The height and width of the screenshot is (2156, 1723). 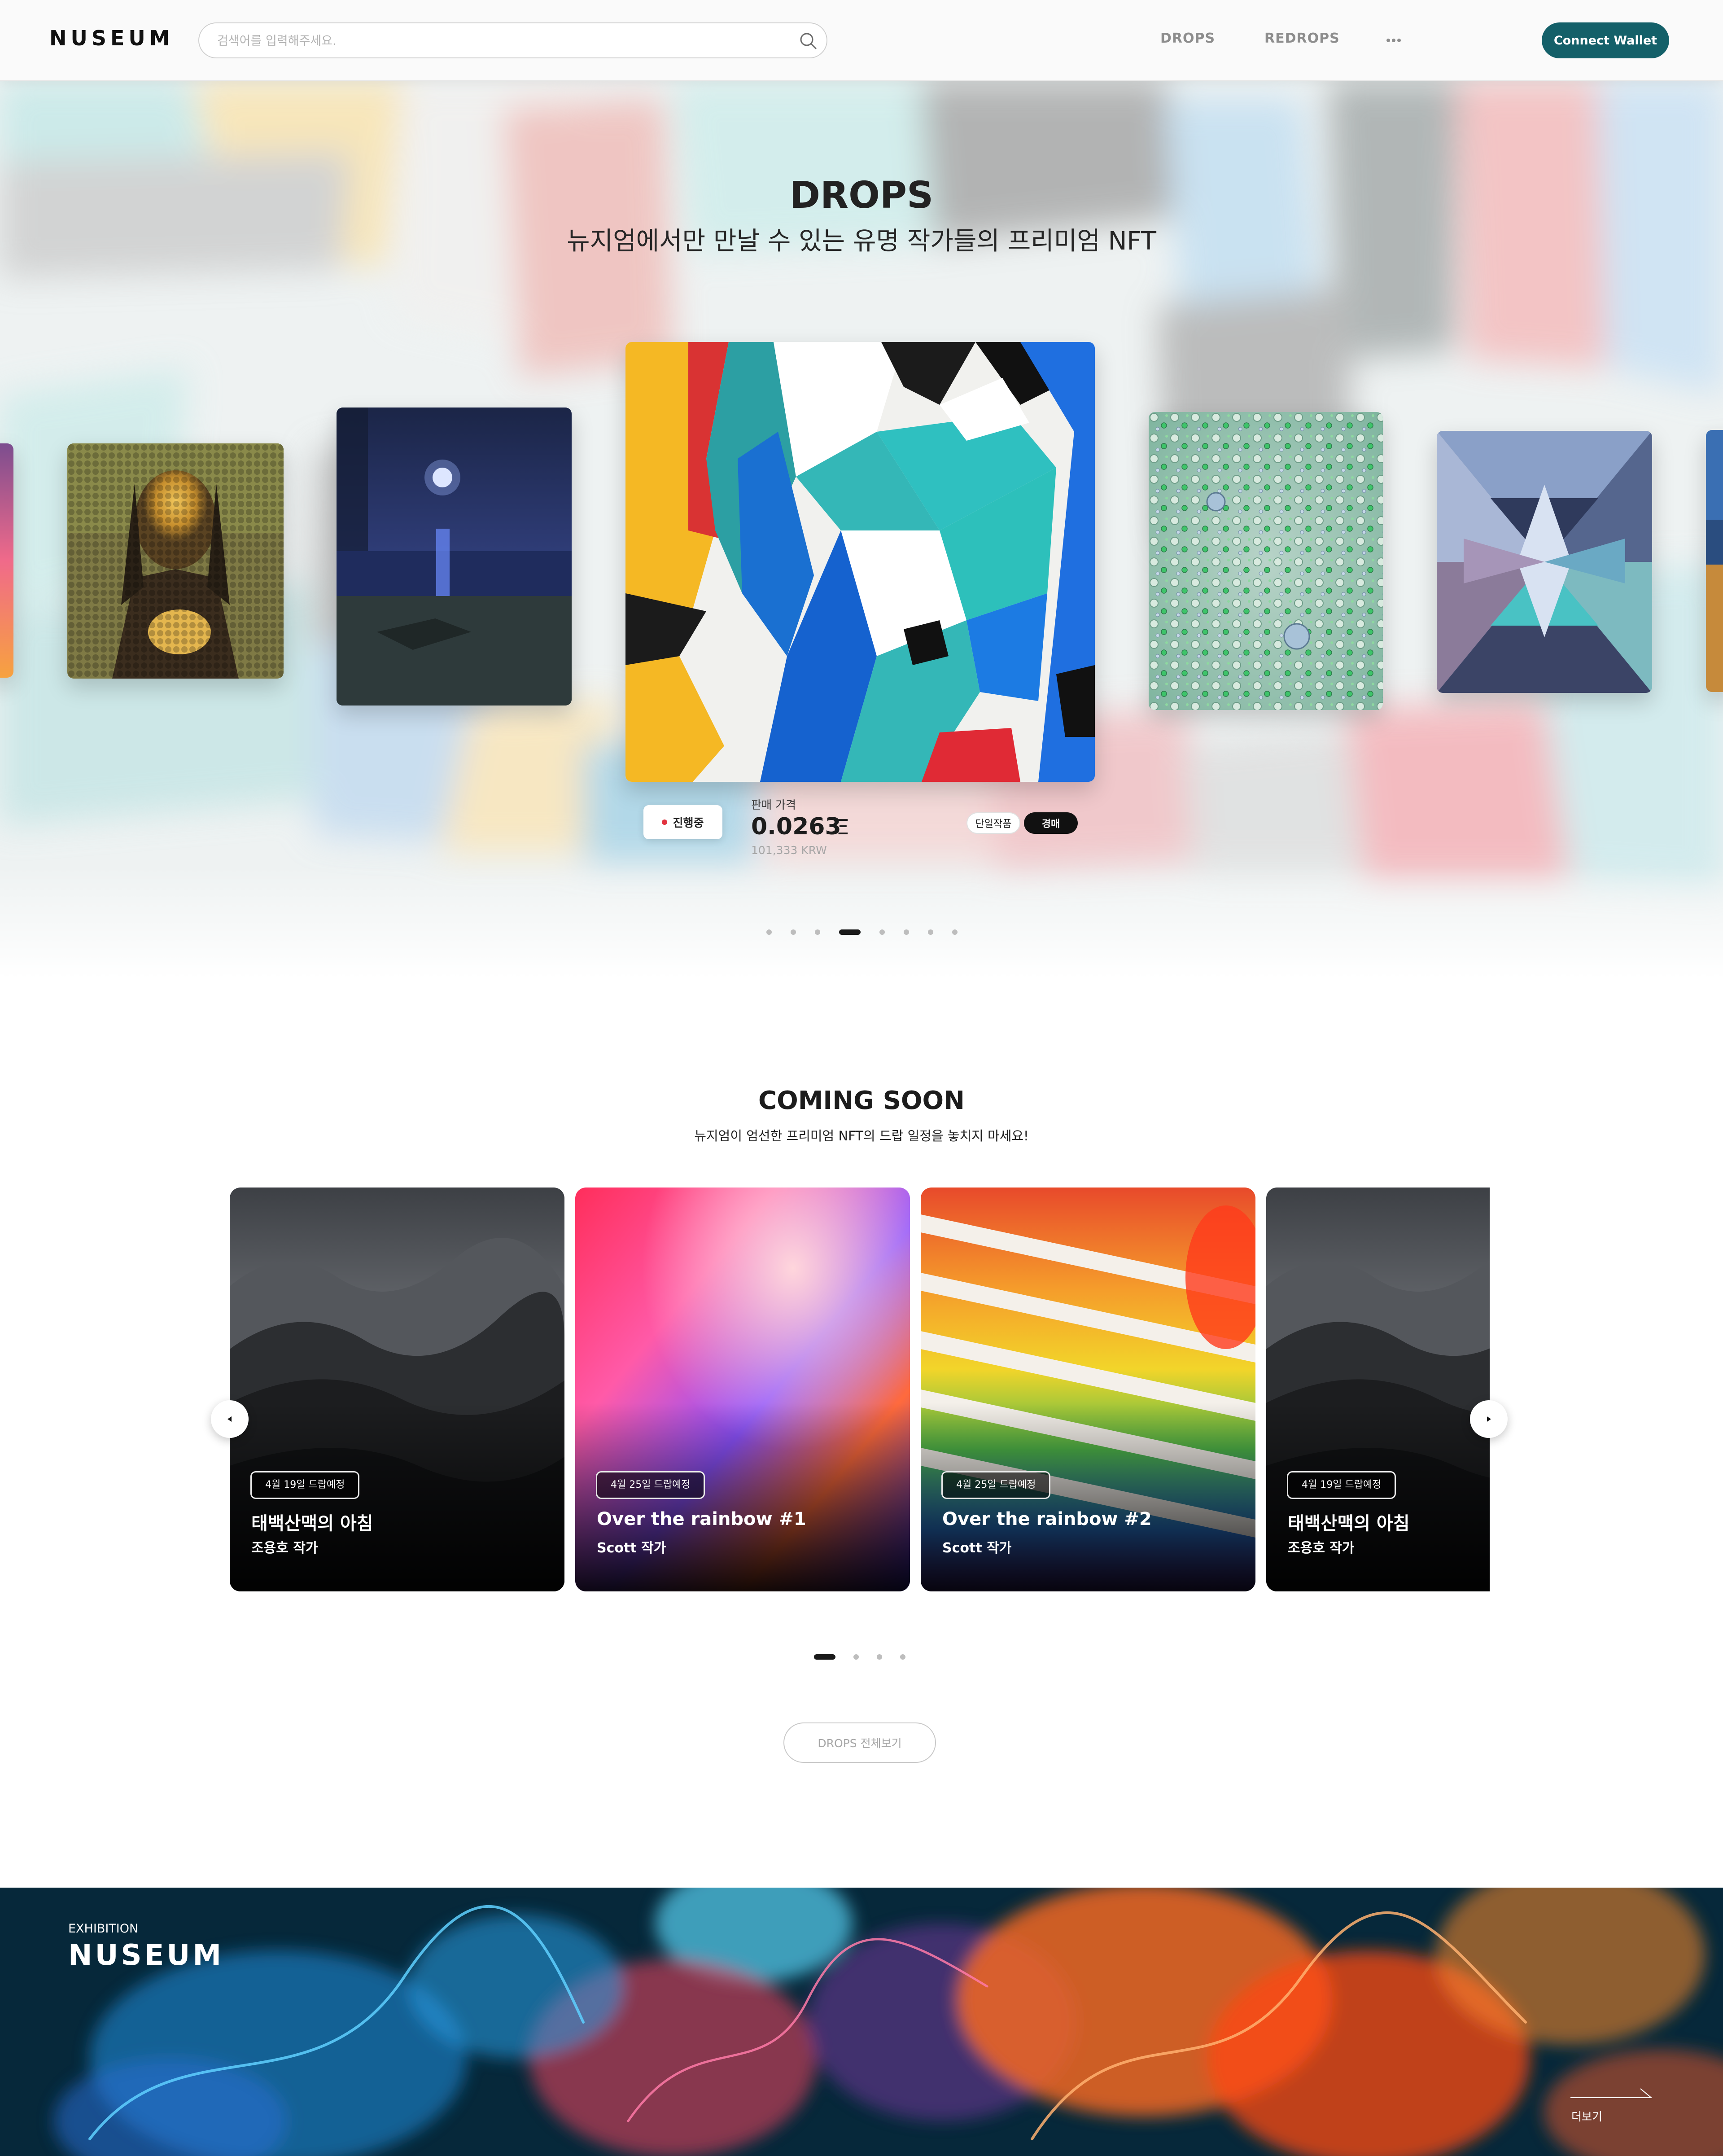 I want to click on search-input, so click(x=495, y=40).